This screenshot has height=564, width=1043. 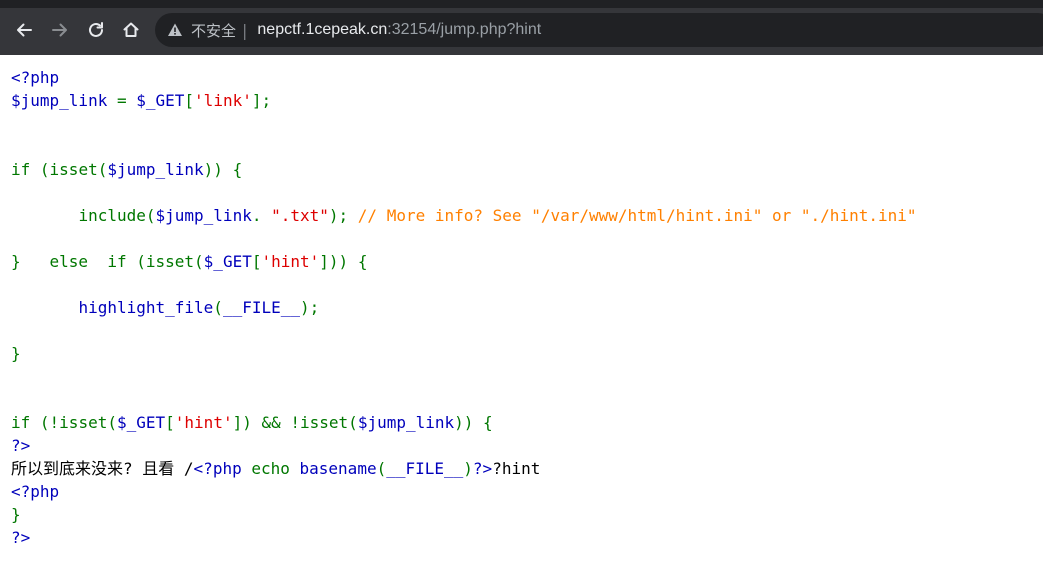 What do you see at coordinates (126, 100) in the screenshot?
I see `code-token: =` at bounding box center [126, 100].